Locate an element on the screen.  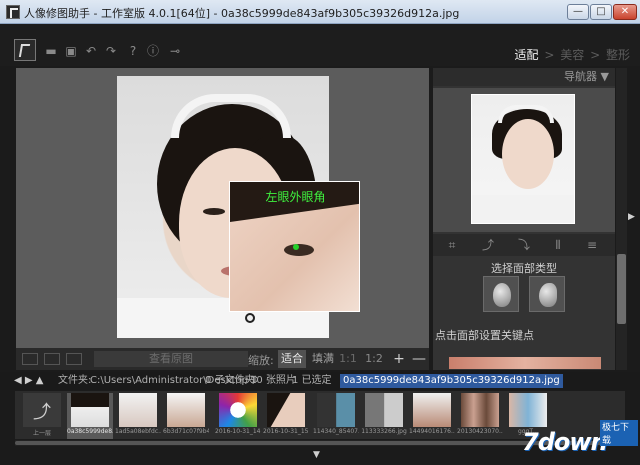
maximize-button: □ is located at coordinates (601, 12).